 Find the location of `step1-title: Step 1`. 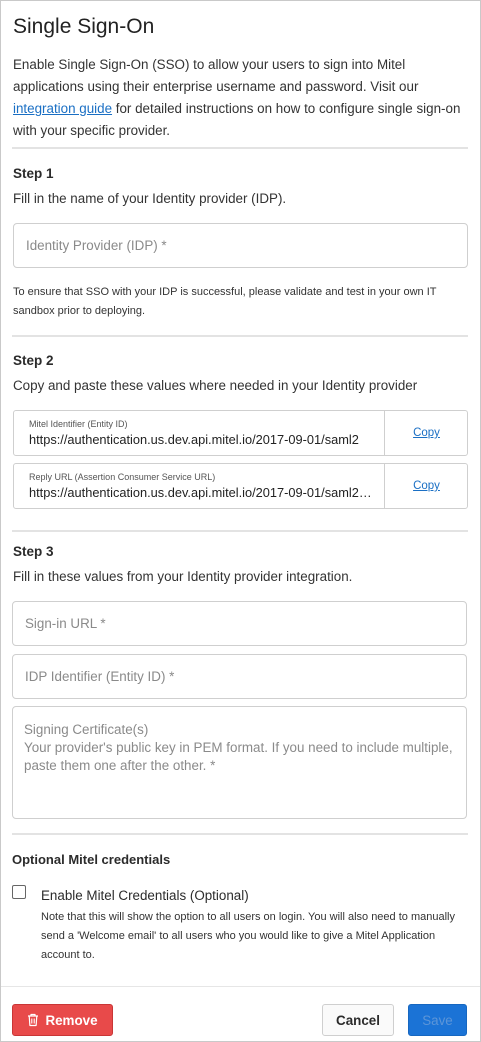

step1-title: Step 1 is located at coordinates (33, 173).